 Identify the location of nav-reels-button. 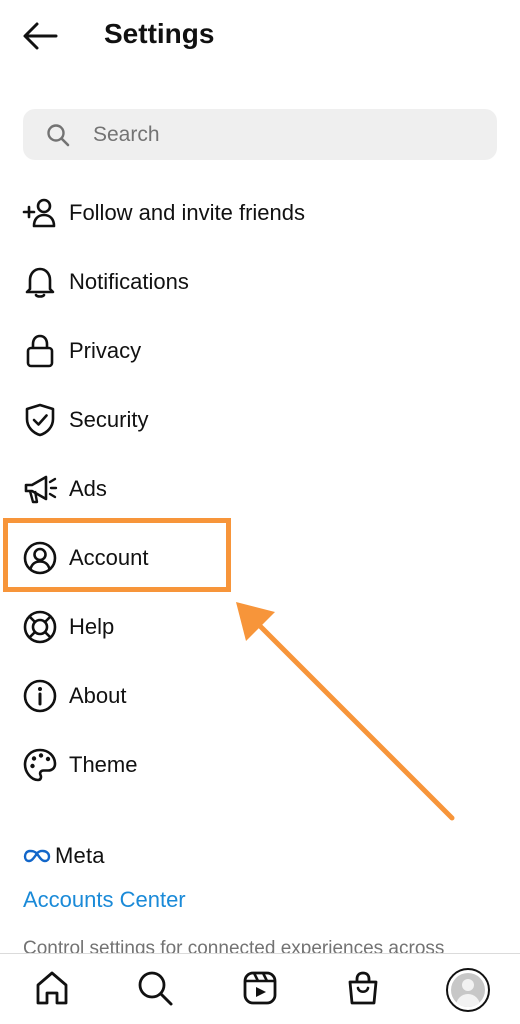
(260, 988).